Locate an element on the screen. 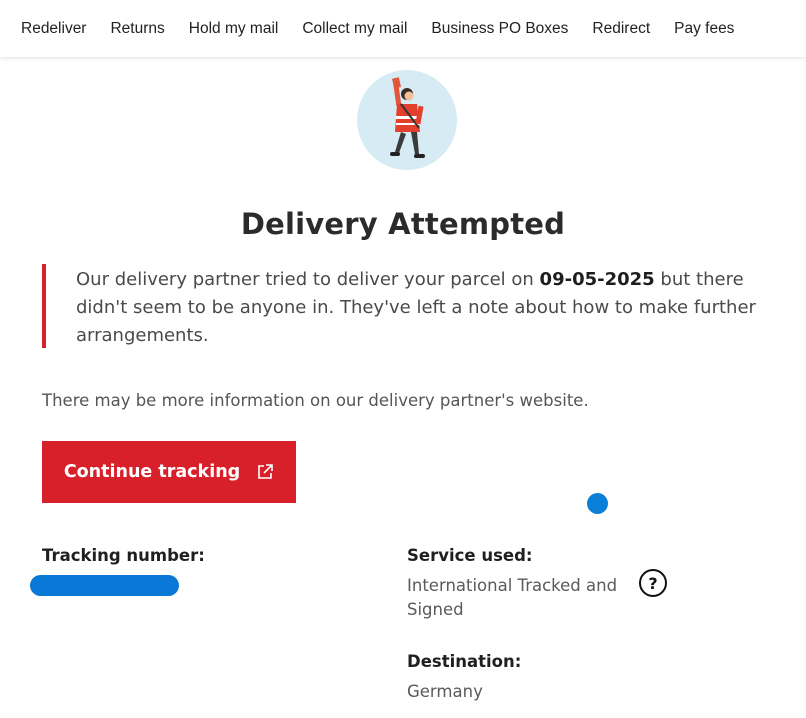 Image resolution: width=806 pixels, height=718 pixels. tracking-number-redacted is located at coordinates (104, 585).